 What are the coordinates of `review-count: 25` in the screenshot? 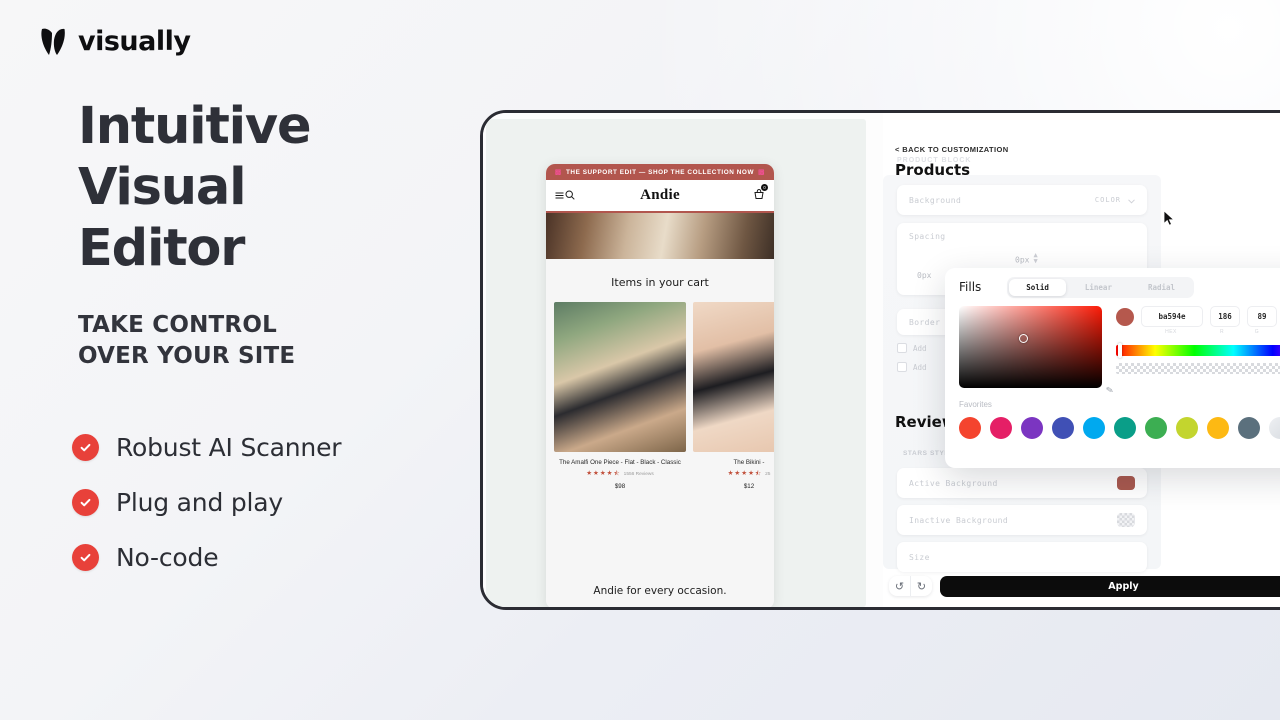 It's located at (768, 474).